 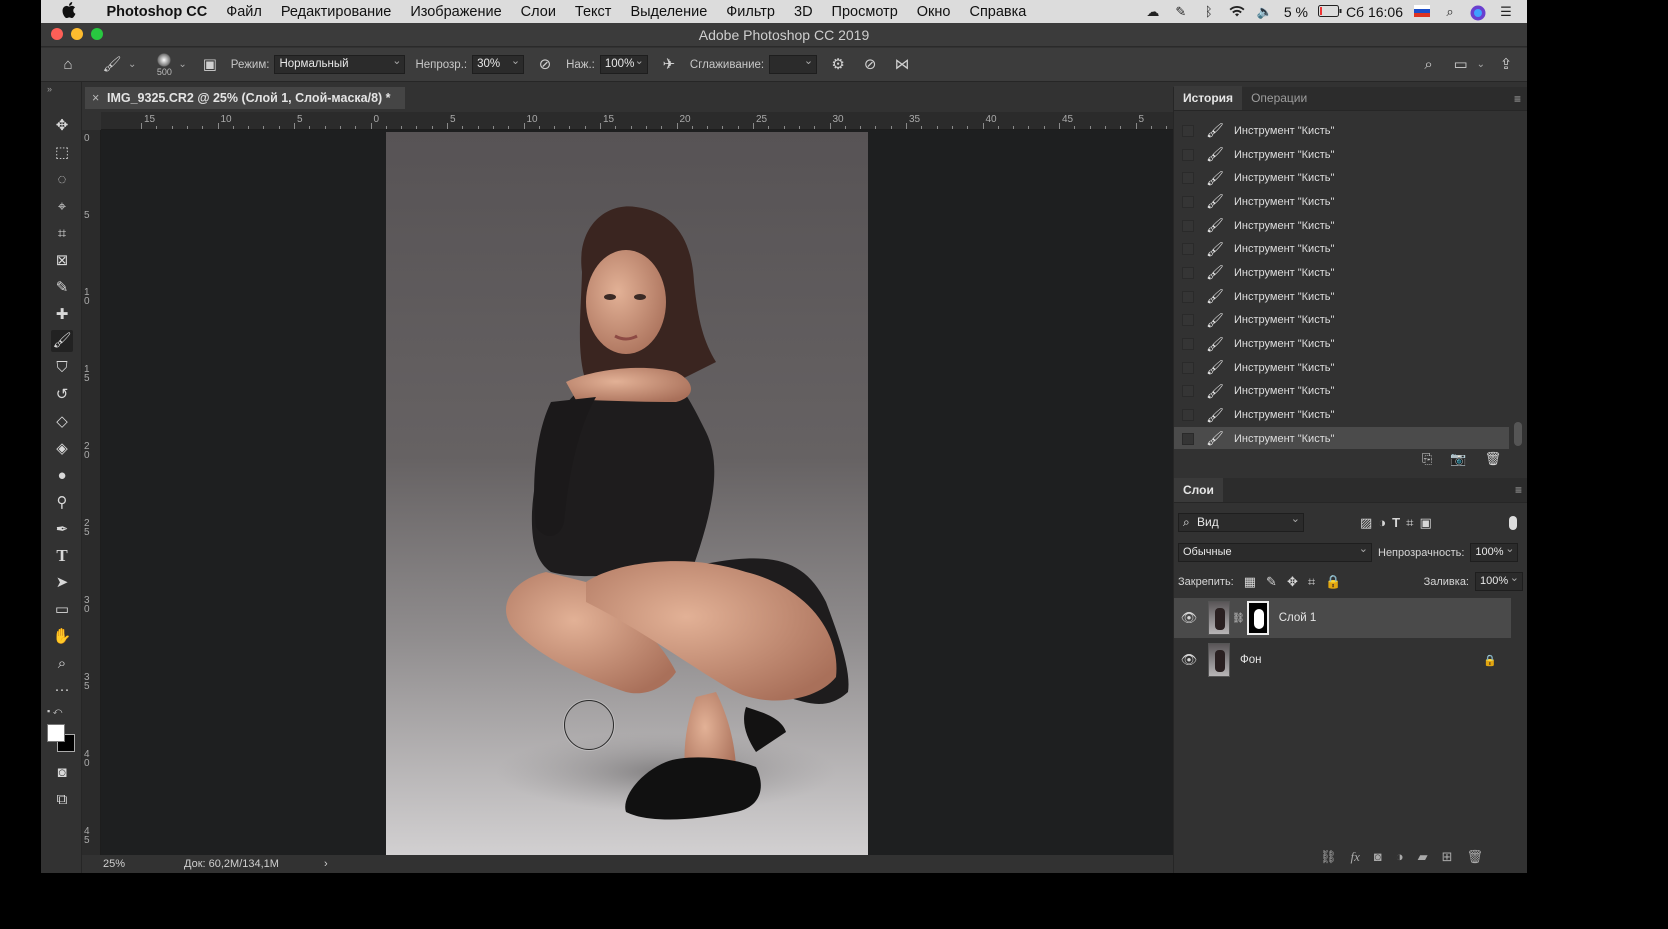 I want to click on apple-menu-icon, so click(x=69, y=11).